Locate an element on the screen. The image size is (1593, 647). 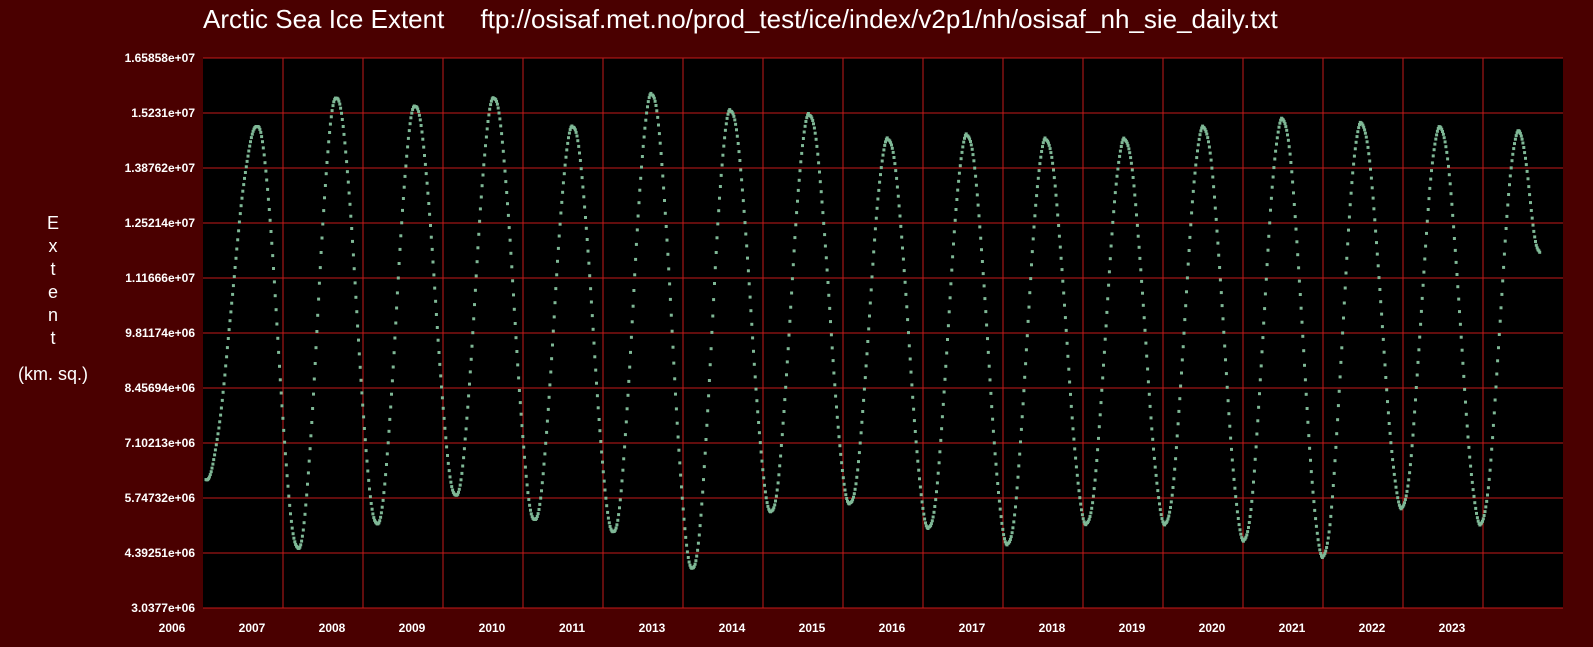
x-tick-label: 2017 is located at coordinates (972, 628).